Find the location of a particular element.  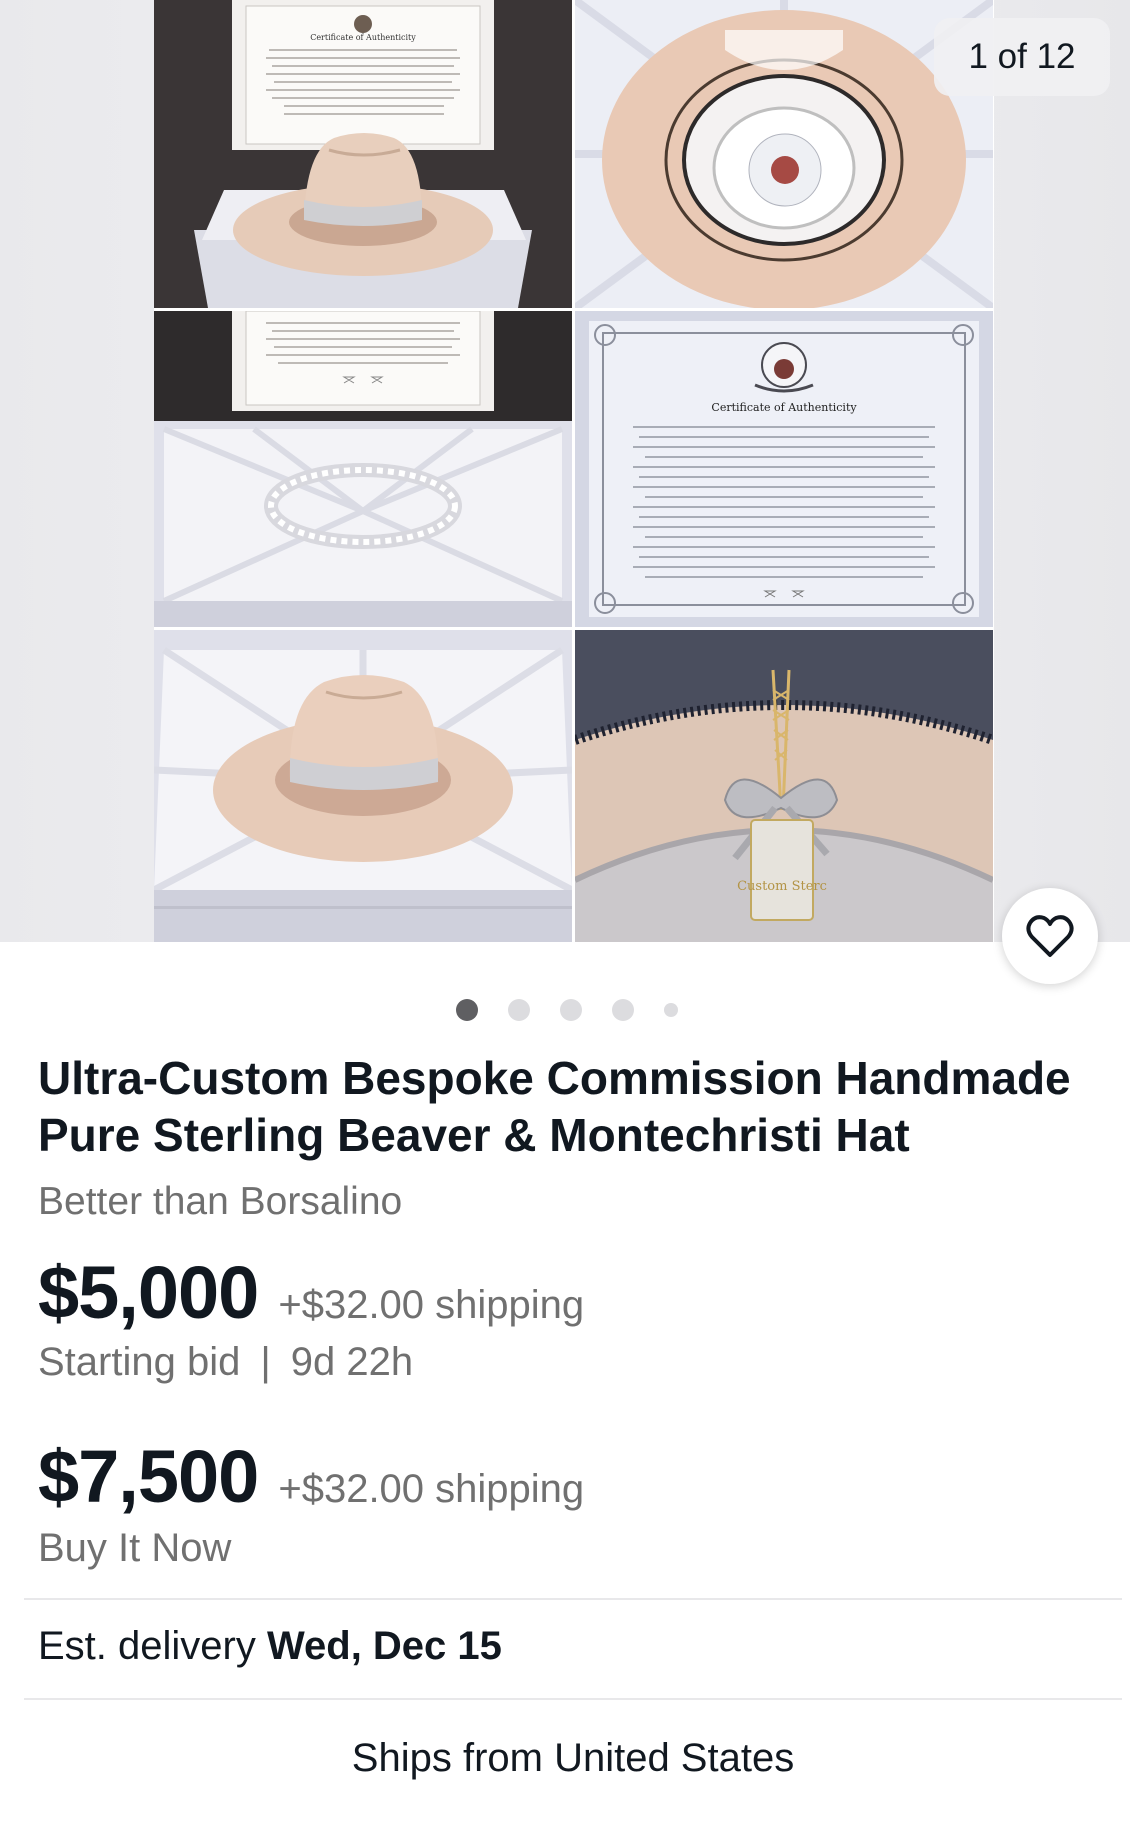

watch-button is located at coordinates (1050, 936).